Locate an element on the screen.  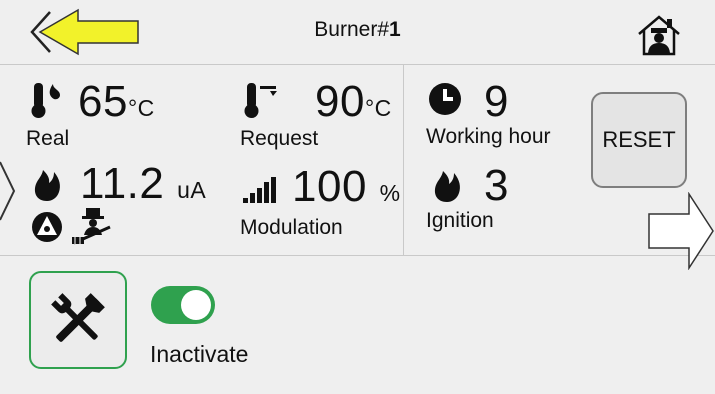
thermometer-setpoint-icon is located at coordinates (260, 100).